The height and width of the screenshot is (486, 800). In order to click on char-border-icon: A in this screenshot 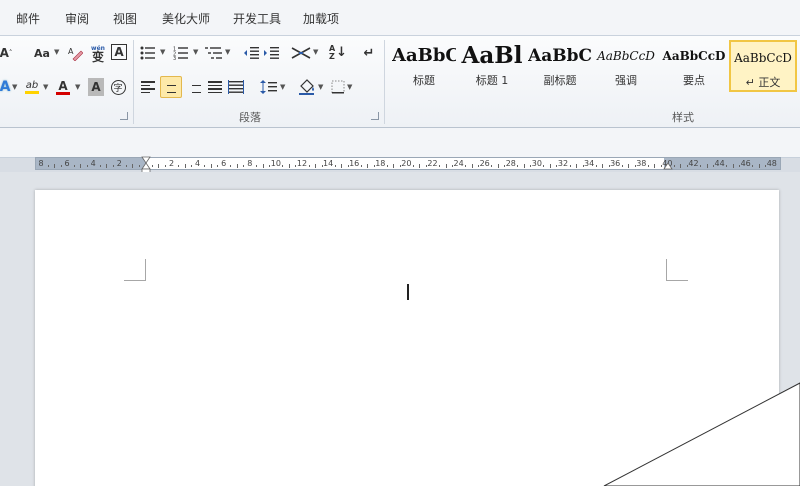, I will do `click(119, 52)`.